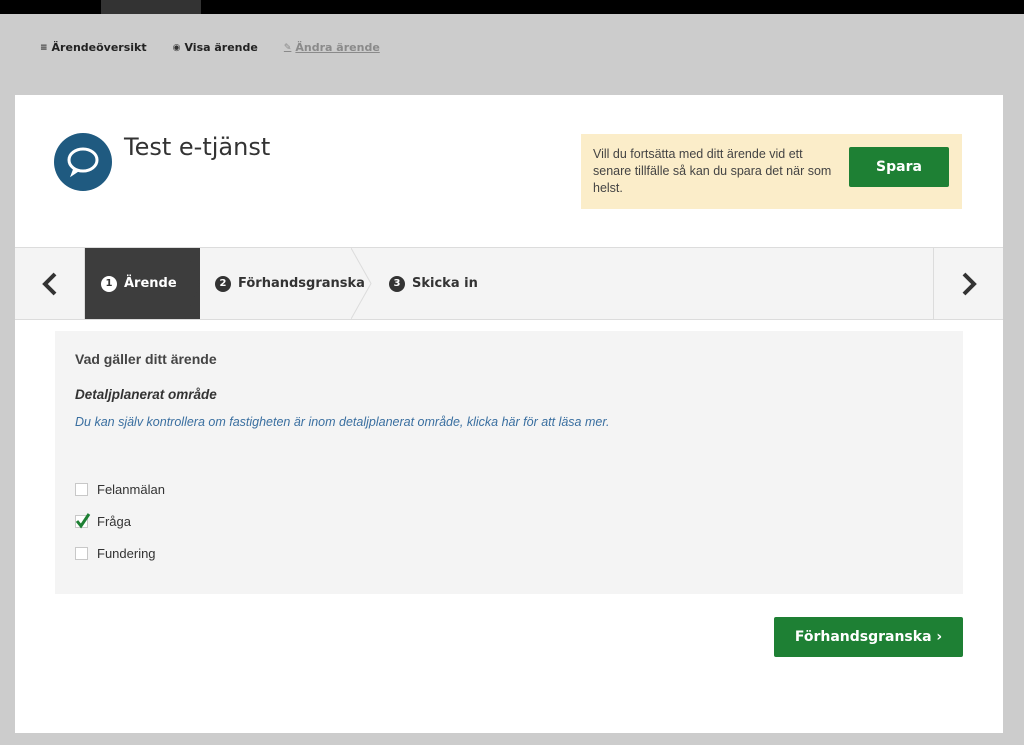 This screenshot has width=1024, height=745. I want to click on nav-link-andra-arende: ✎ Ändra ärende, so click(332, 47).